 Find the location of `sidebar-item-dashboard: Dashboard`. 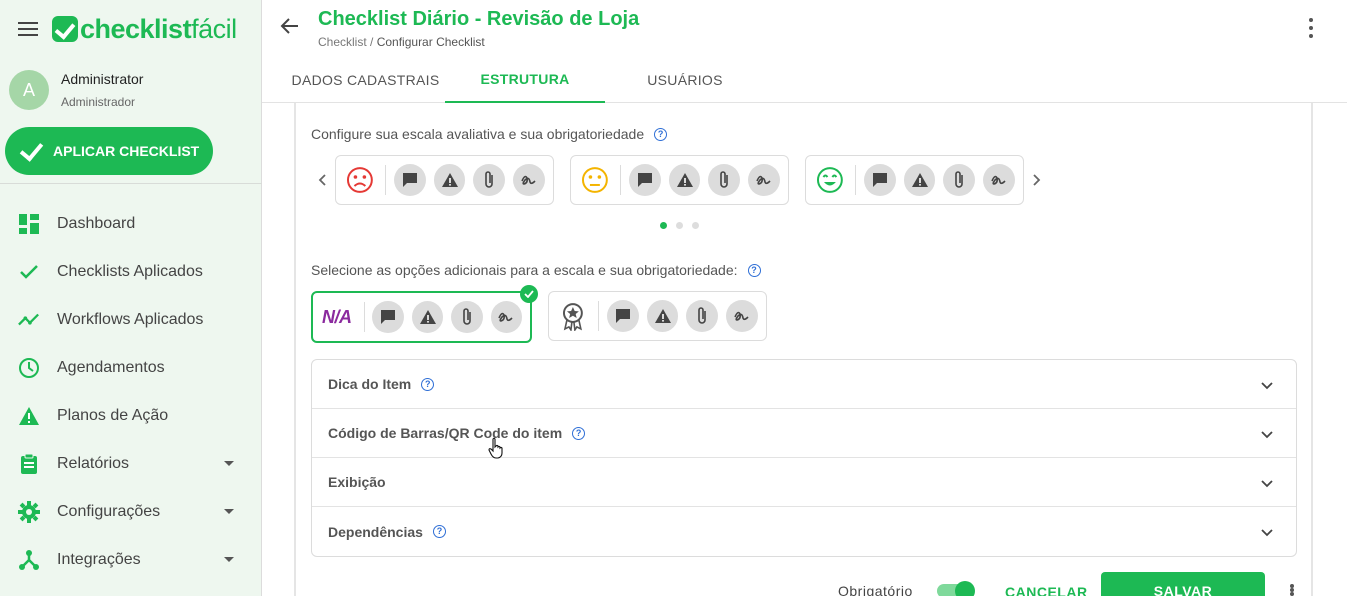

sidebar-item-dashboard: Dashboard is located at coordinates (131, 224).